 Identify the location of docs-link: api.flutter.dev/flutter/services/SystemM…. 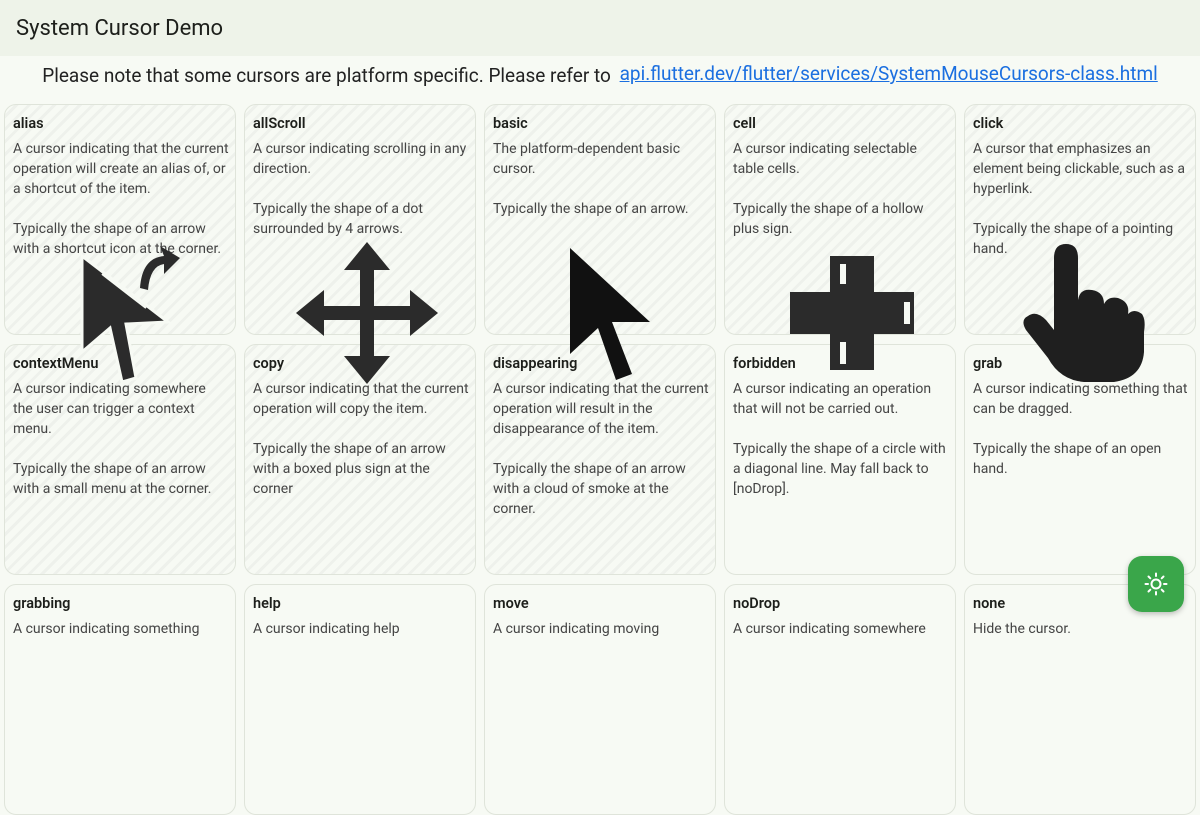
(889, 73).